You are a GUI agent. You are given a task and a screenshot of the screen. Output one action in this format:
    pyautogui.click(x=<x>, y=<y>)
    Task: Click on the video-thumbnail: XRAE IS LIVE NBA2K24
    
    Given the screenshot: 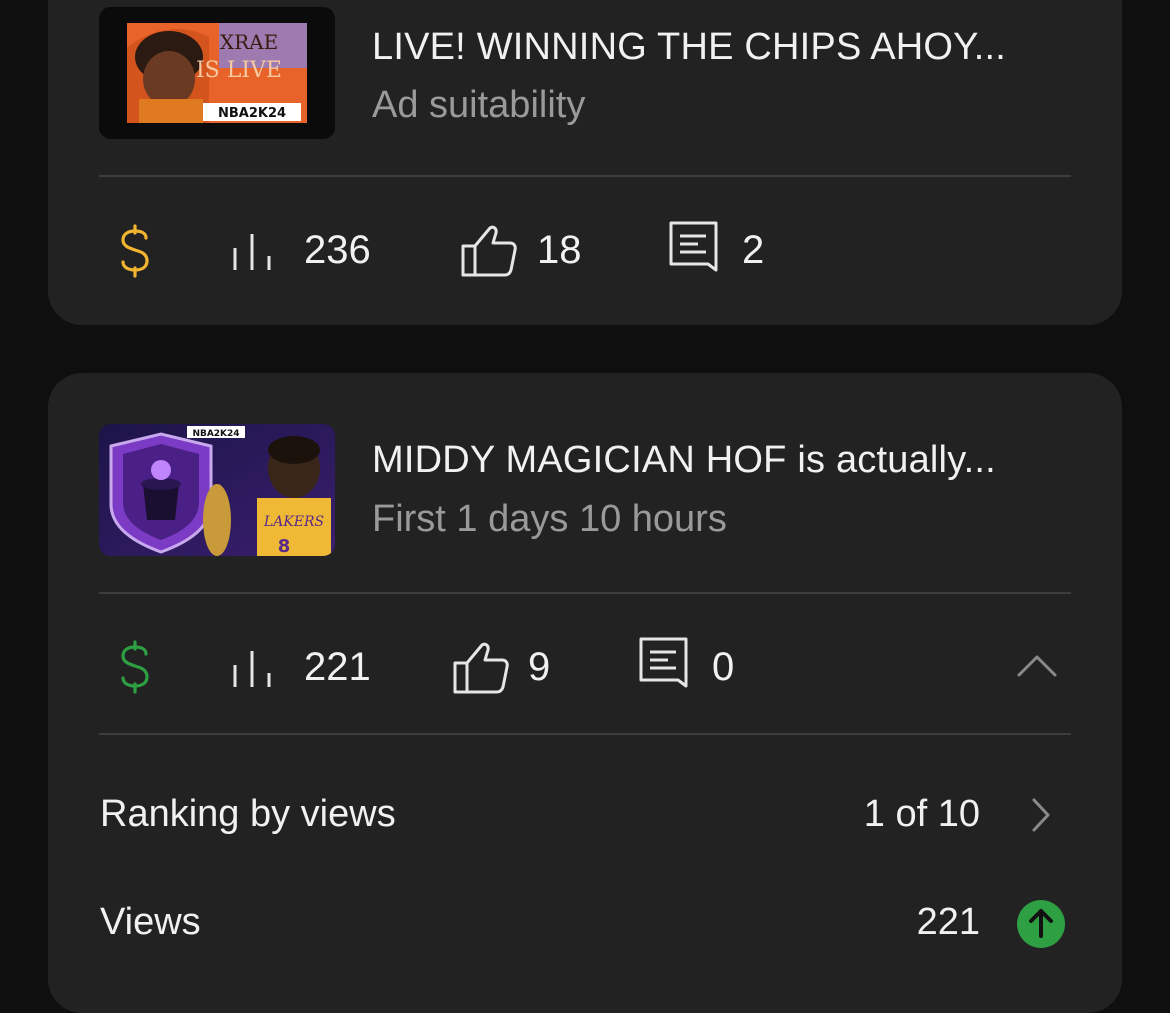 What is the action you would take?
    pyautogui.click(x=217, y=73)
    